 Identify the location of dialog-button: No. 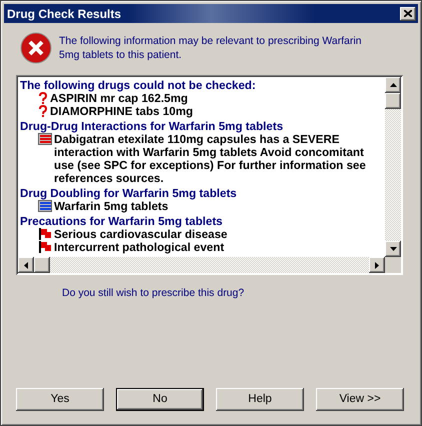
(160, 399).